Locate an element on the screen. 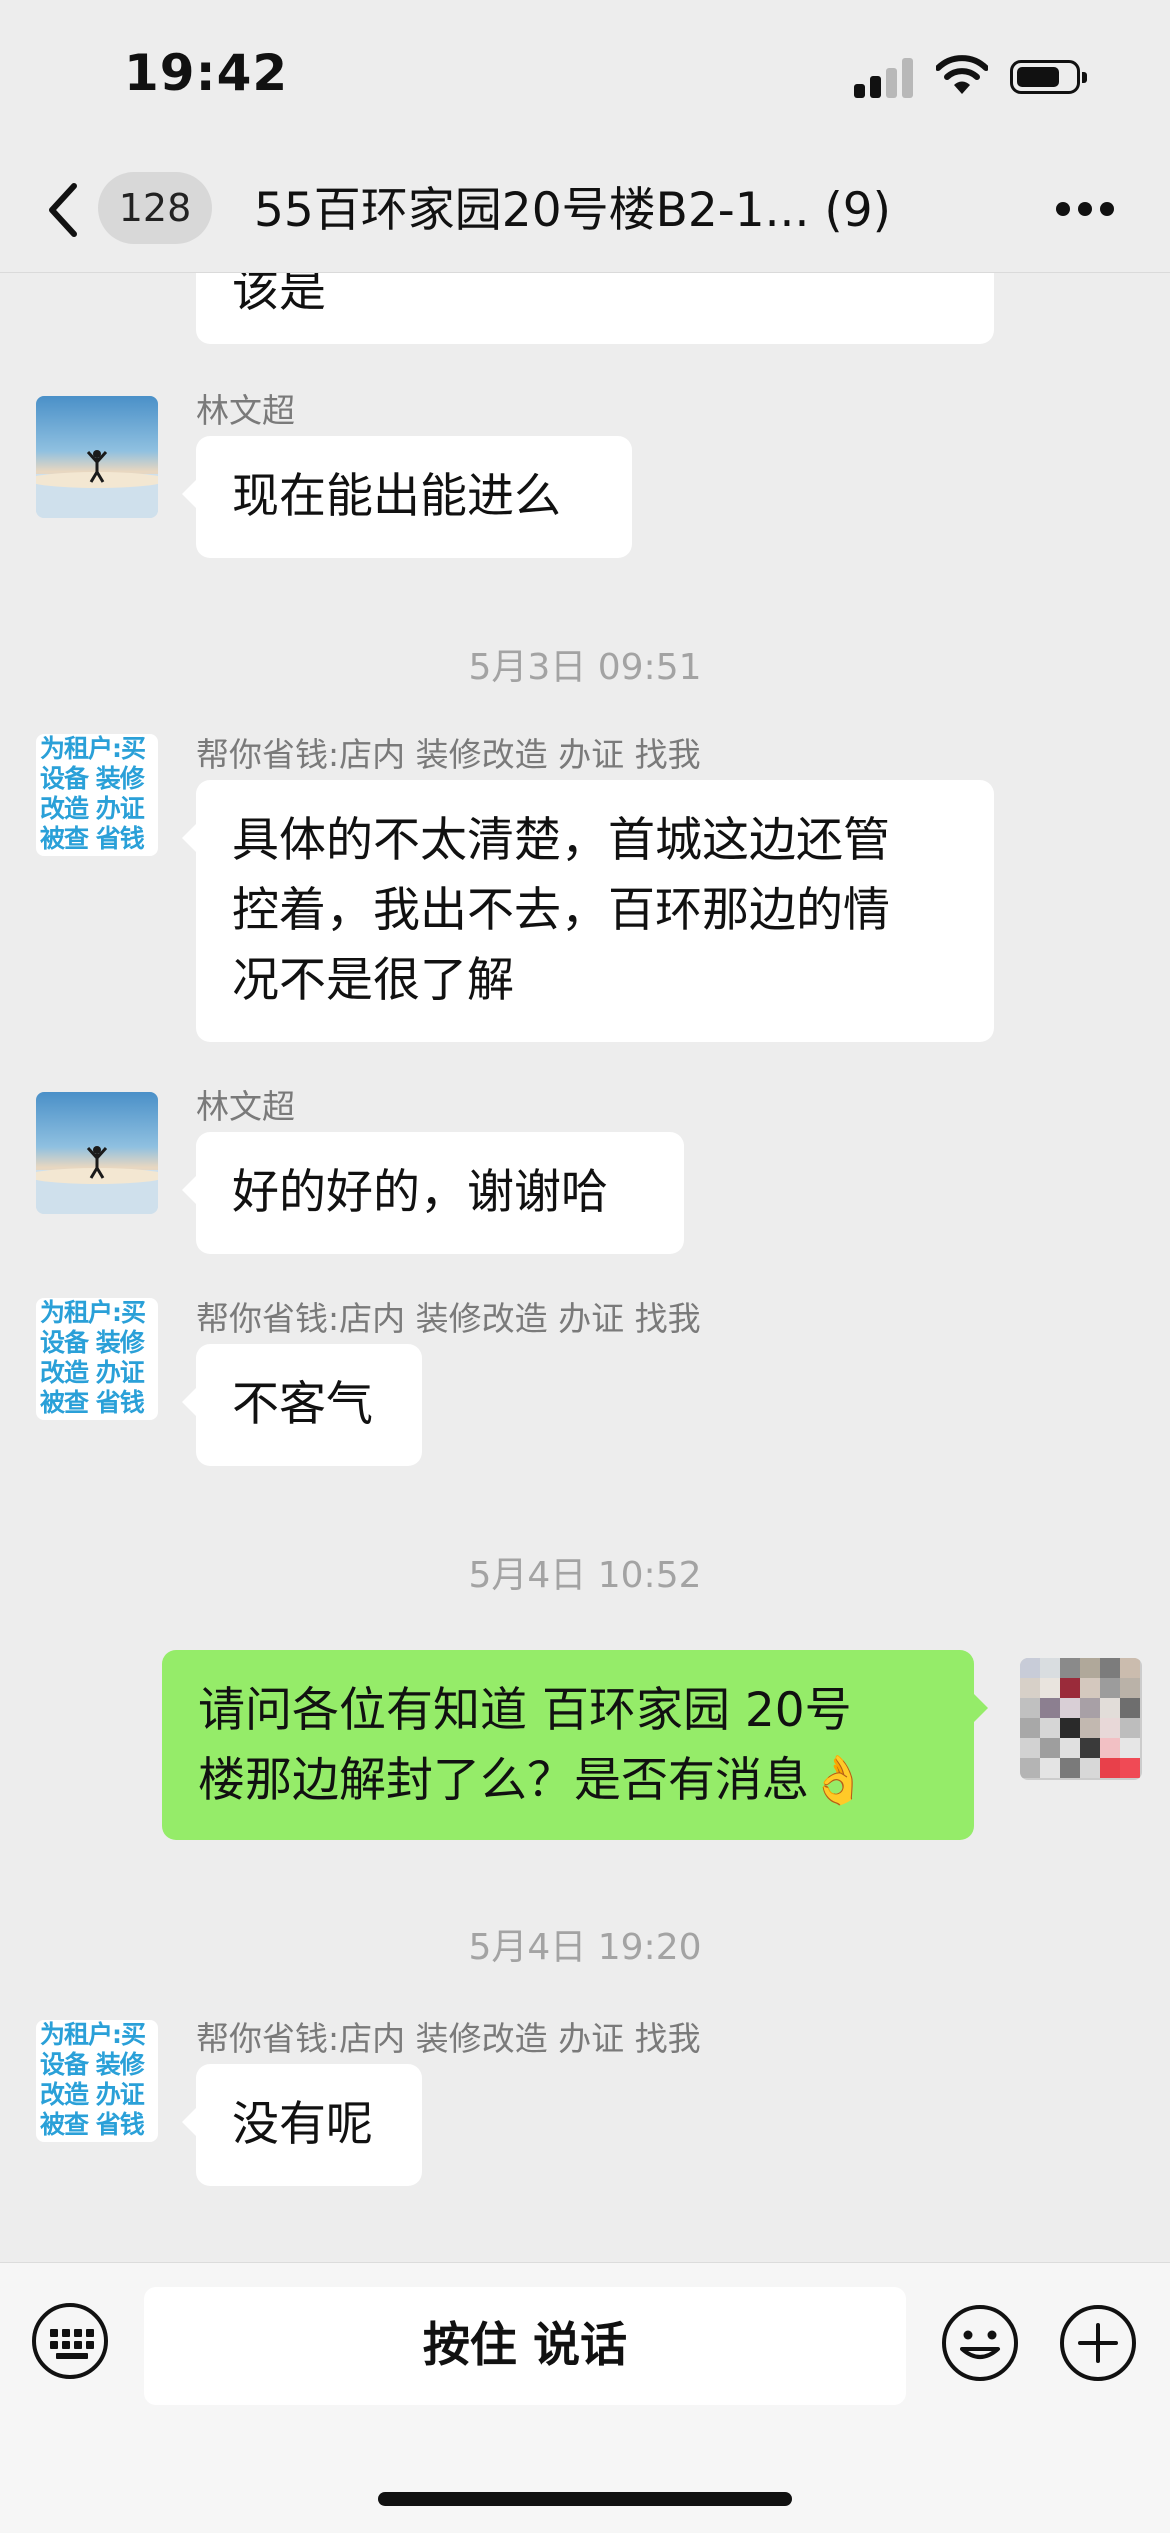  message-bubble: 现在能出能进么 is located at coordinates (407, 497).